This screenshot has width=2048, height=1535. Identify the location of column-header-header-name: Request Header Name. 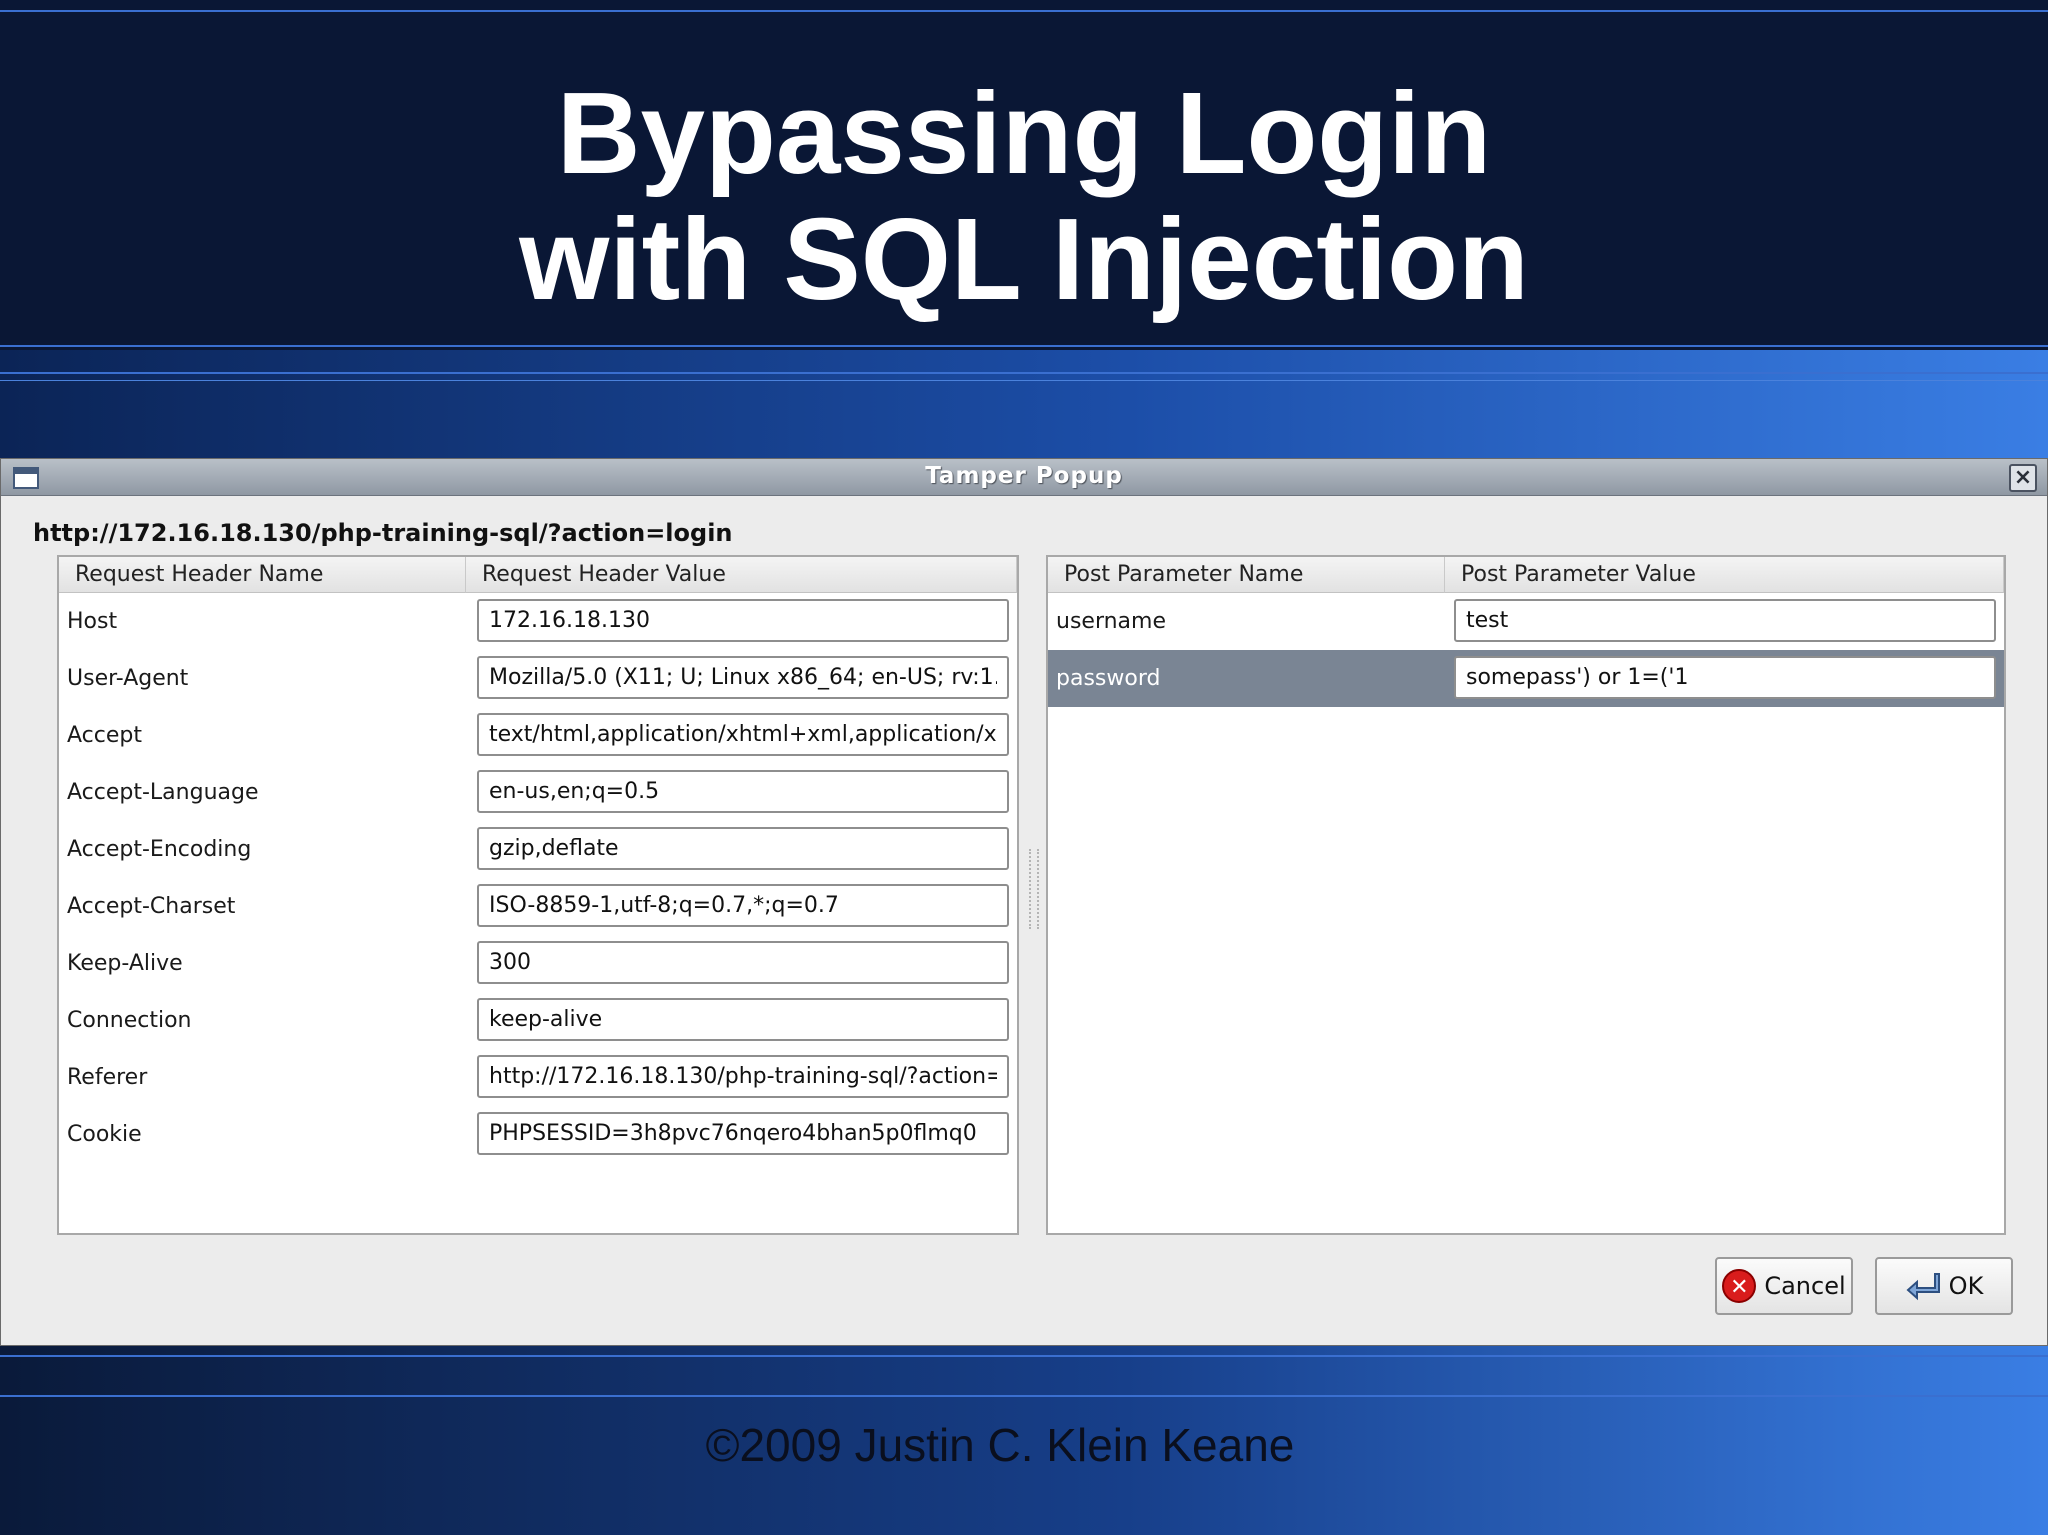
(262, 575).